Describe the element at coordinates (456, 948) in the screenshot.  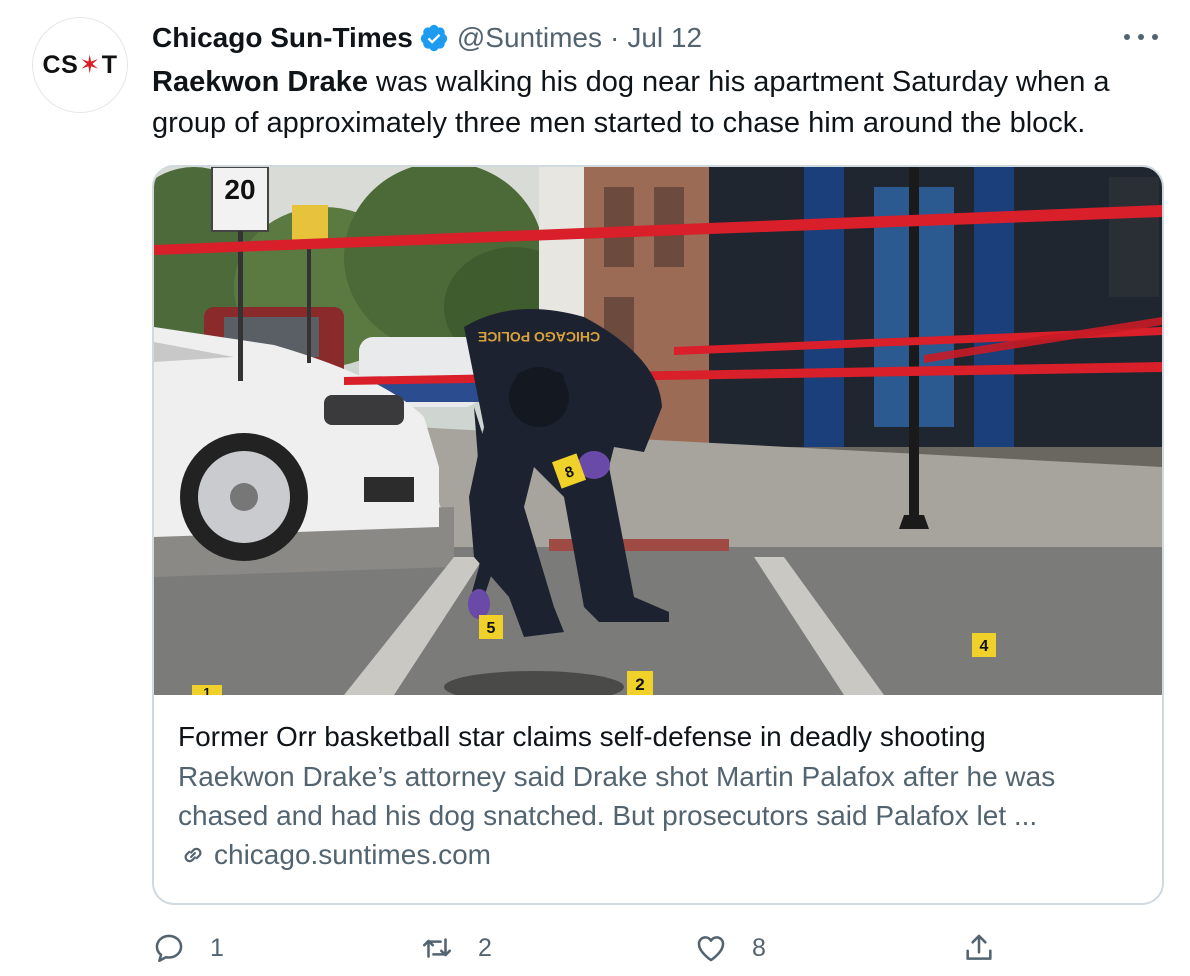
I see `retweet-button: 2` at that location.